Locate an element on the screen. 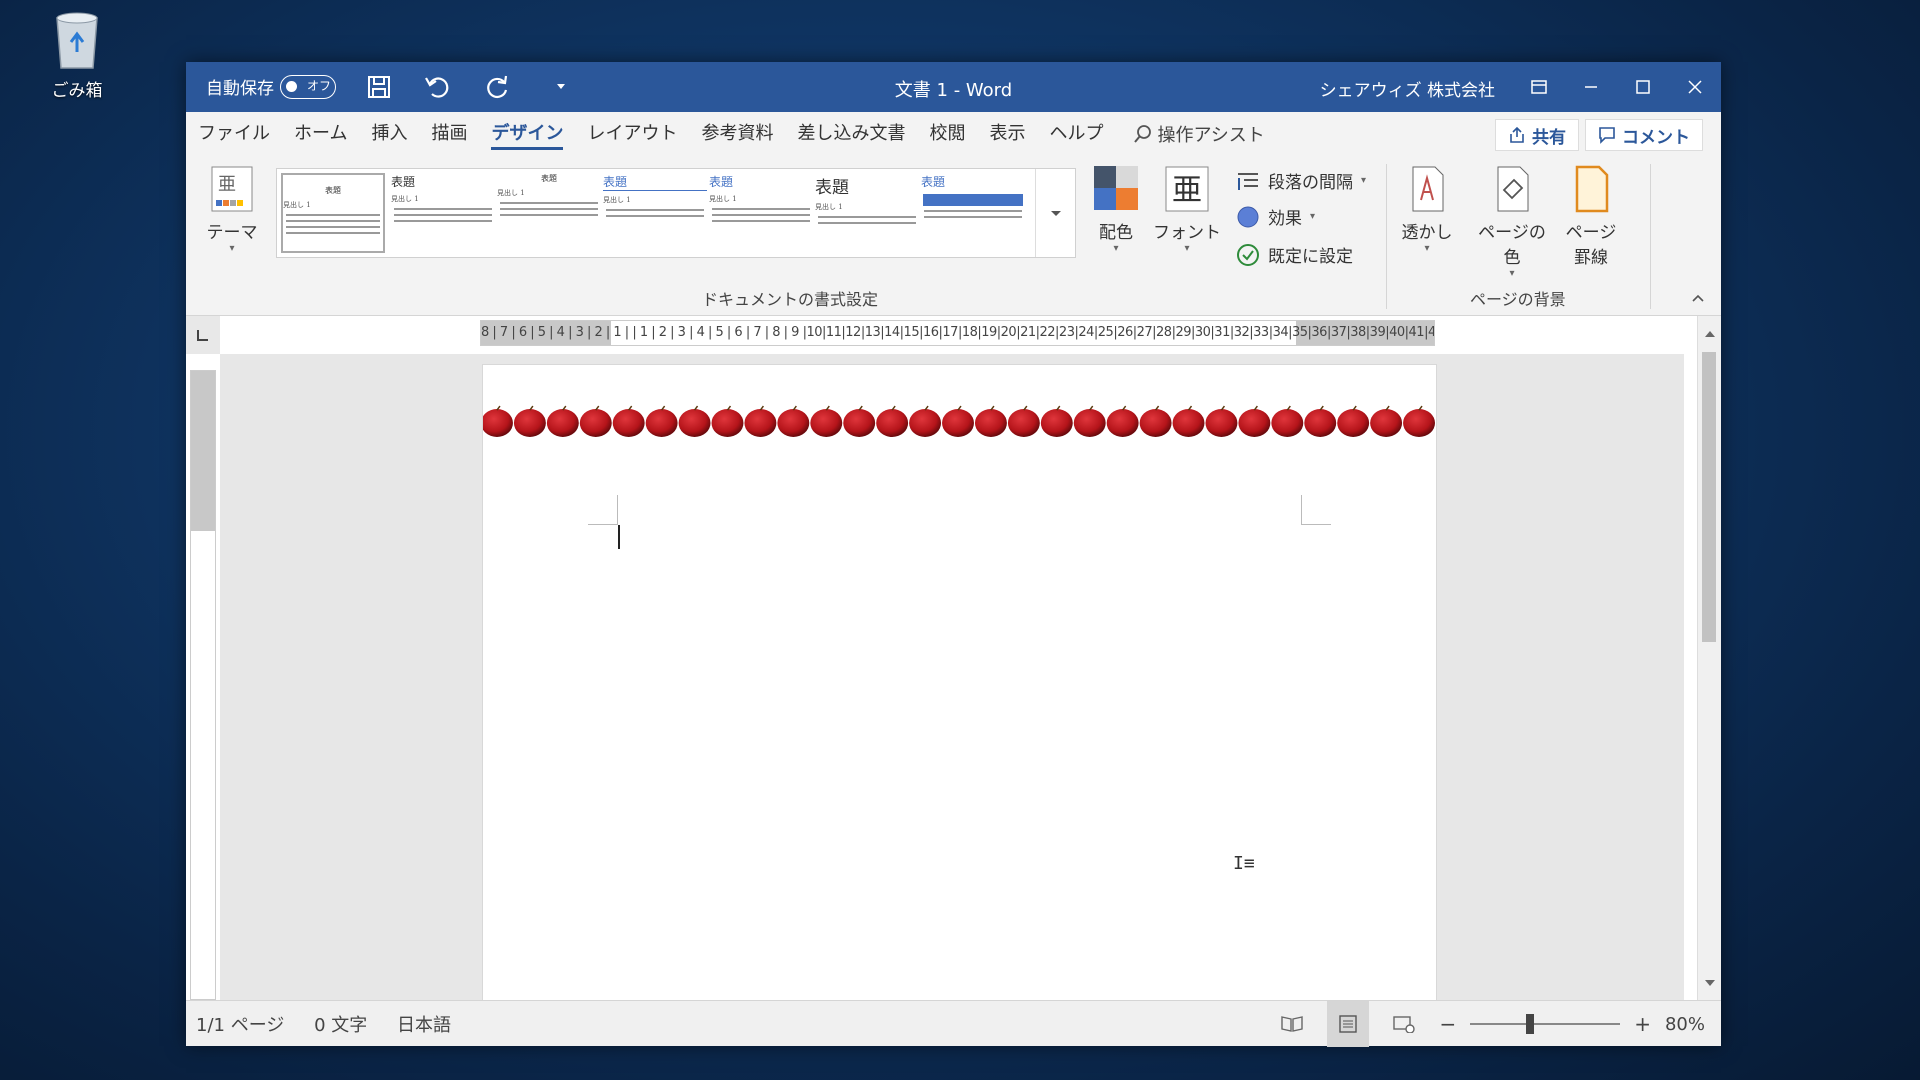 The height and width of the screenshot is (1080, 1920). fonts-button: 亜 フォント ▾ is located at coordinates (1187, 209).